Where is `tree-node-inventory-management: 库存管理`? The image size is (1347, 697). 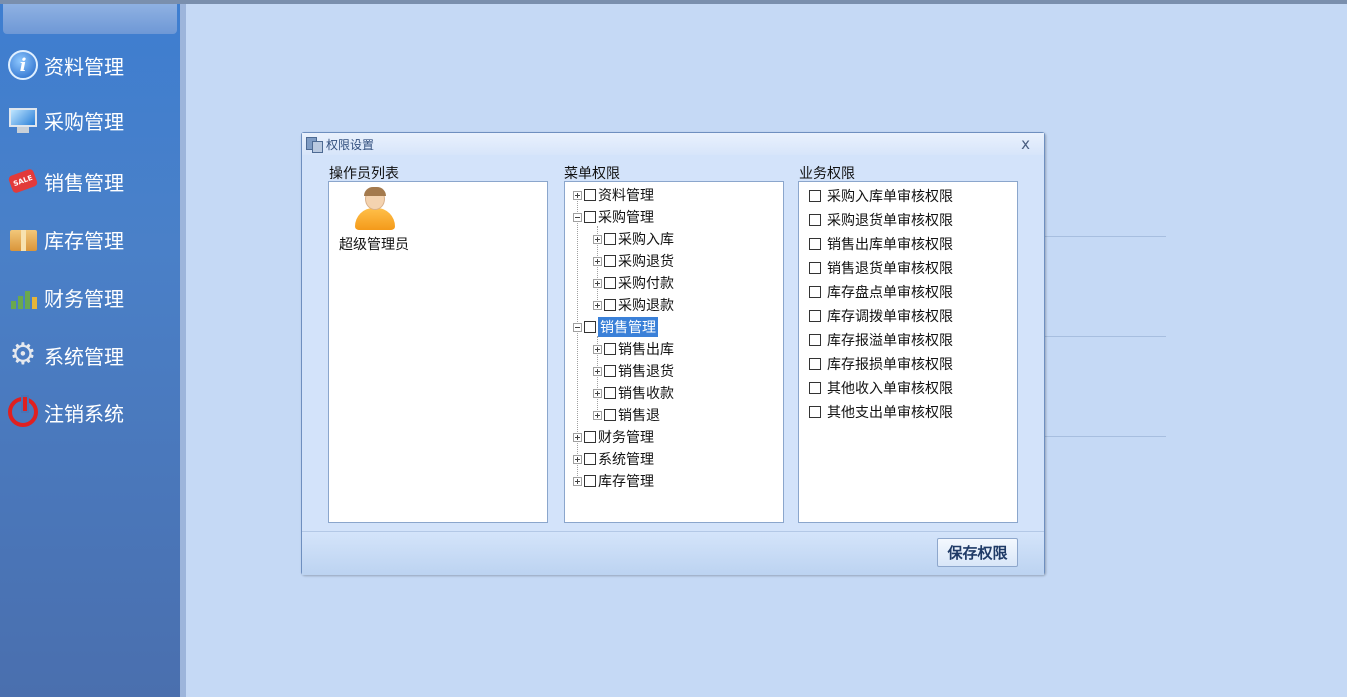 tree-node-inventory-management: 库存管理 is located at coordinates (613, 481).